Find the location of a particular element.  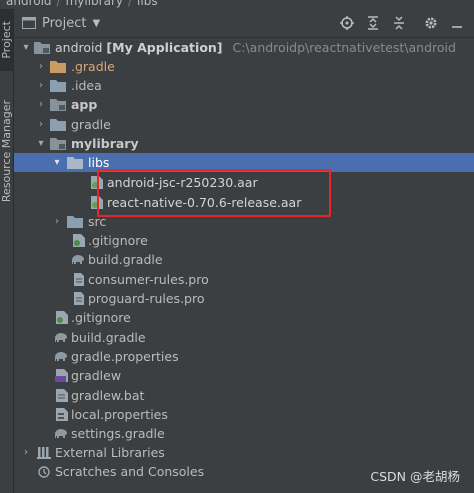

tree-item-file: gradlew.bat is located at coordinates (244, 395).